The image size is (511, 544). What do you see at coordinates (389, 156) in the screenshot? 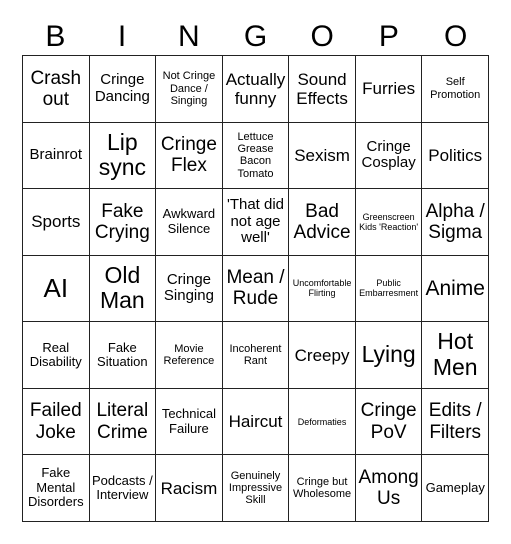
I see `bingo-cell: Cringe Cosplay` at bounding box center [389, 156].